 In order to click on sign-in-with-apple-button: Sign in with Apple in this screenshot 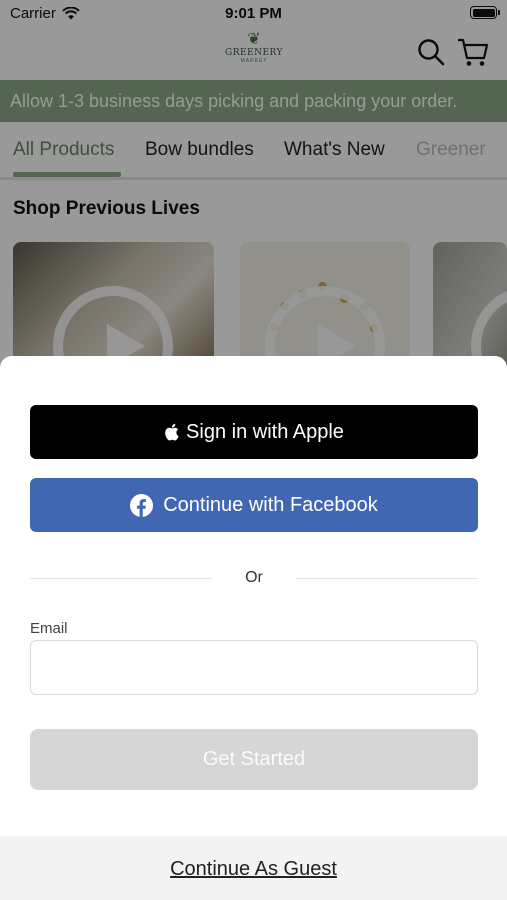, I will do `click(254, 432)`.